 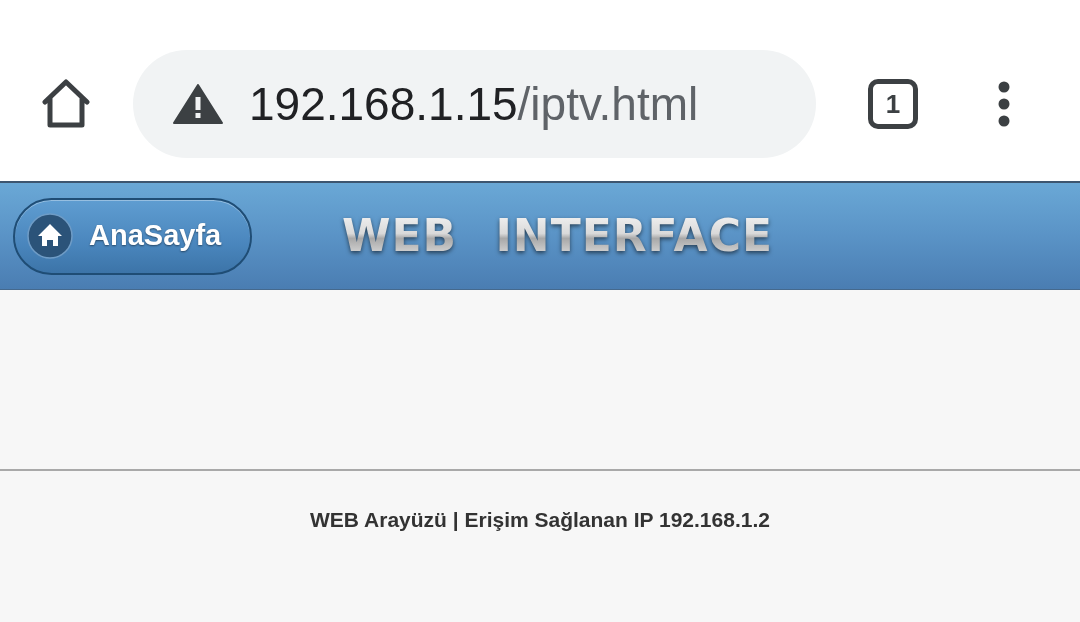 I want to click on address-bar: 192.168.1.15/iptv.html, so click(x=474, y=104).